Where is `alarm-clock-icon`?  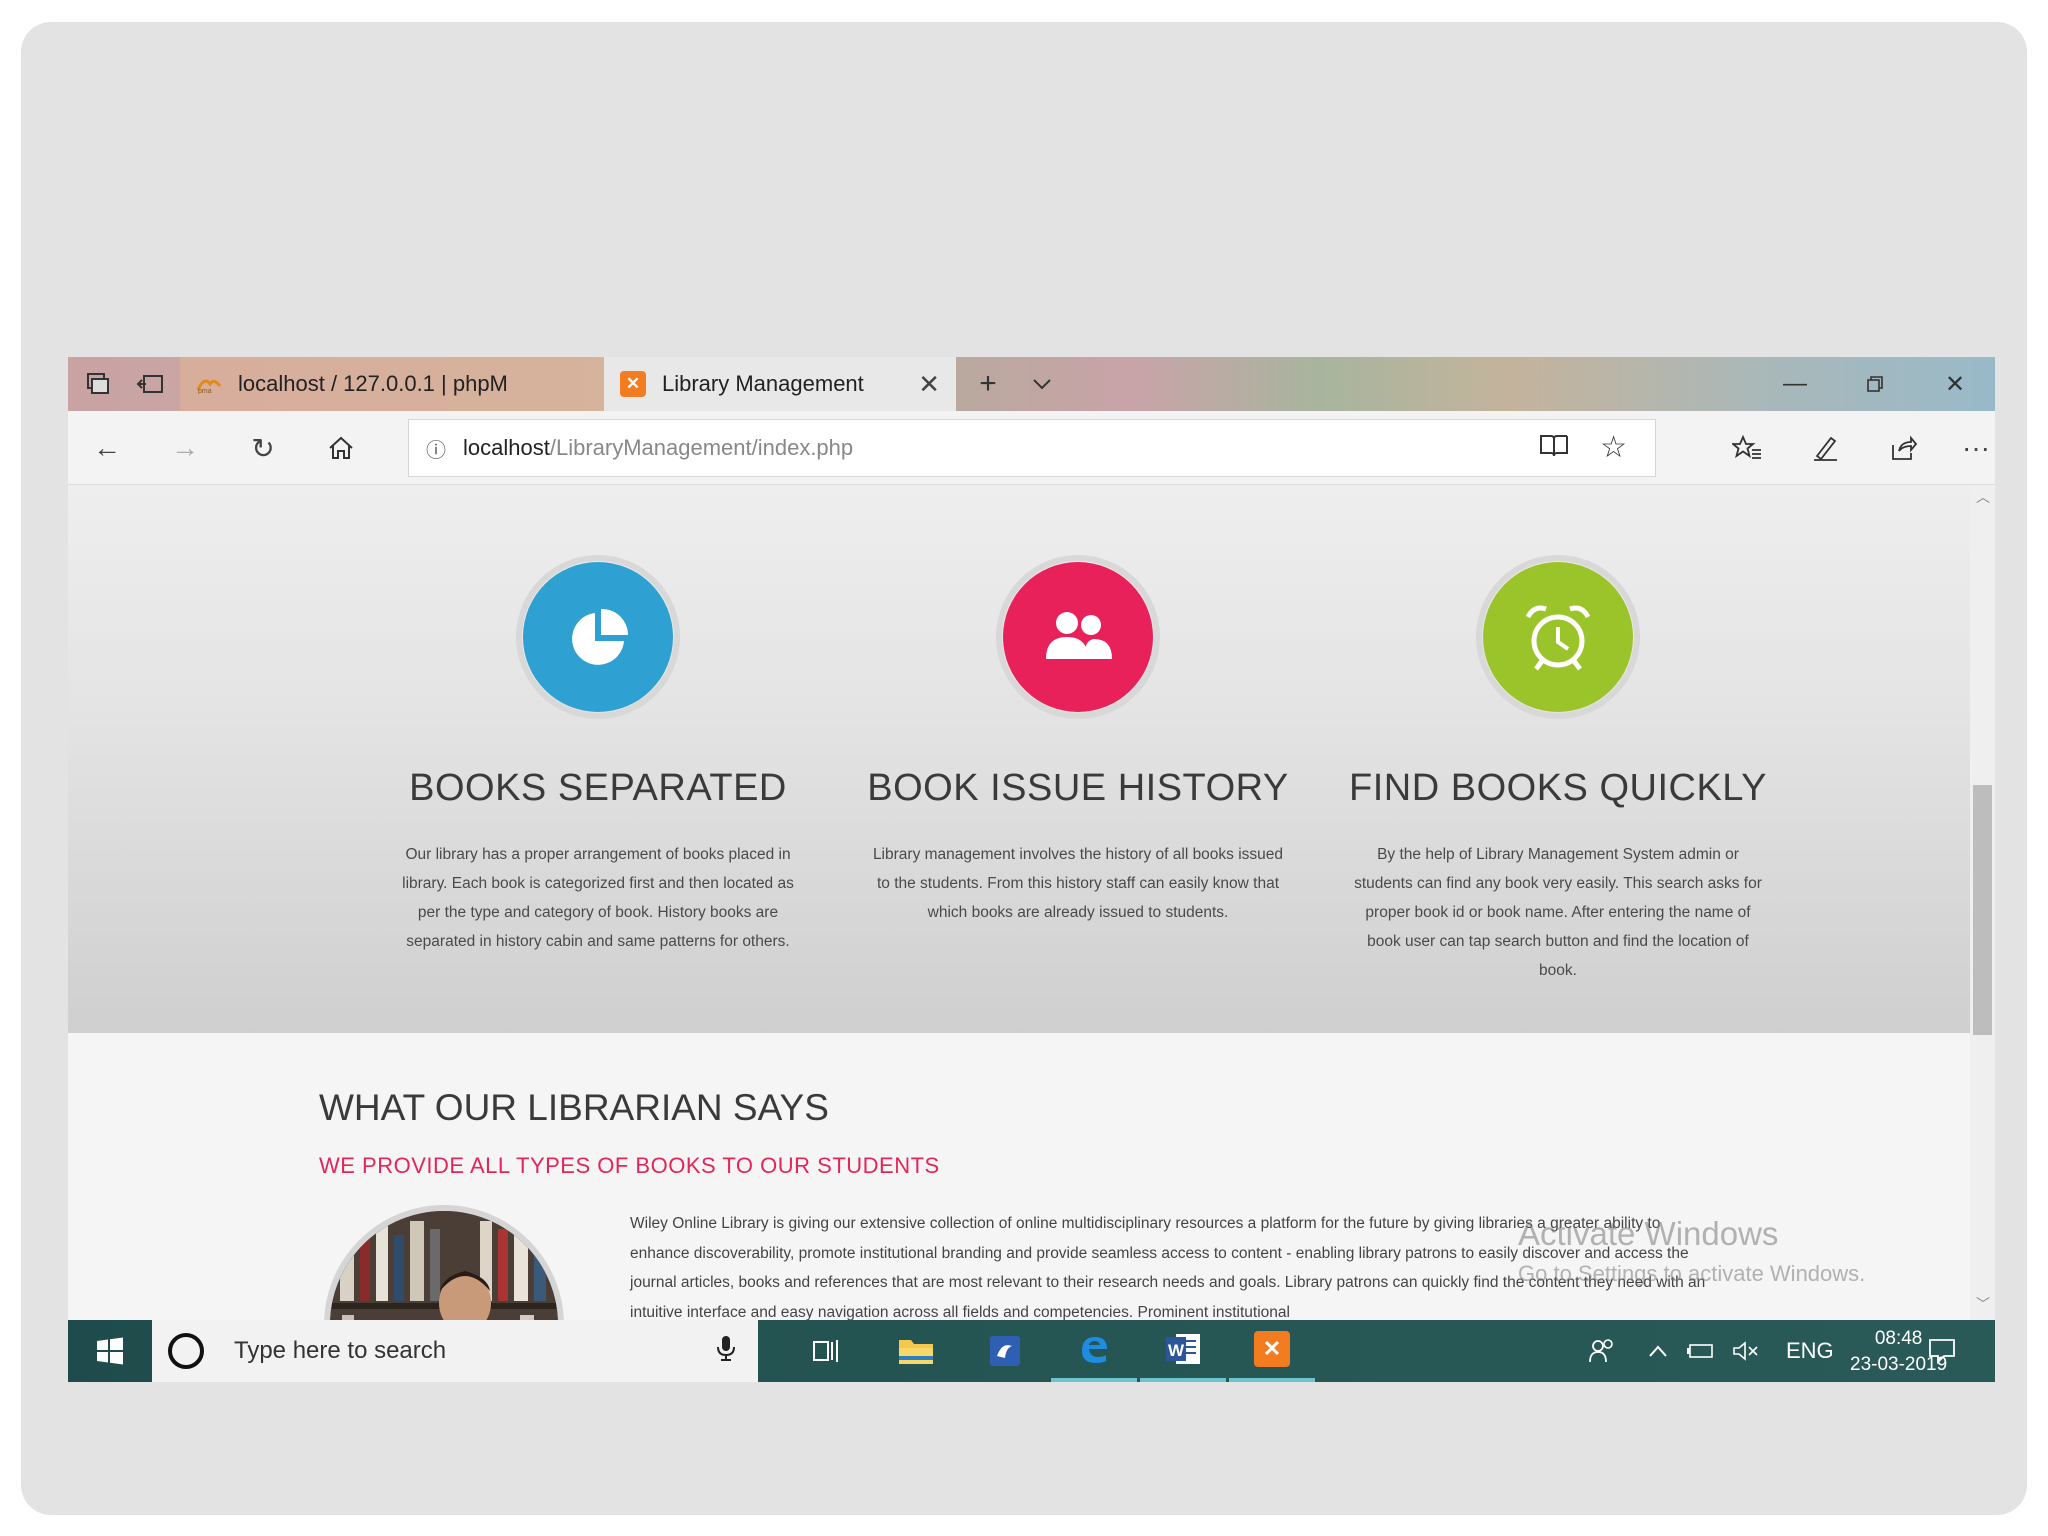
alarm-clock-icon is located at coordinates (1558, 637).